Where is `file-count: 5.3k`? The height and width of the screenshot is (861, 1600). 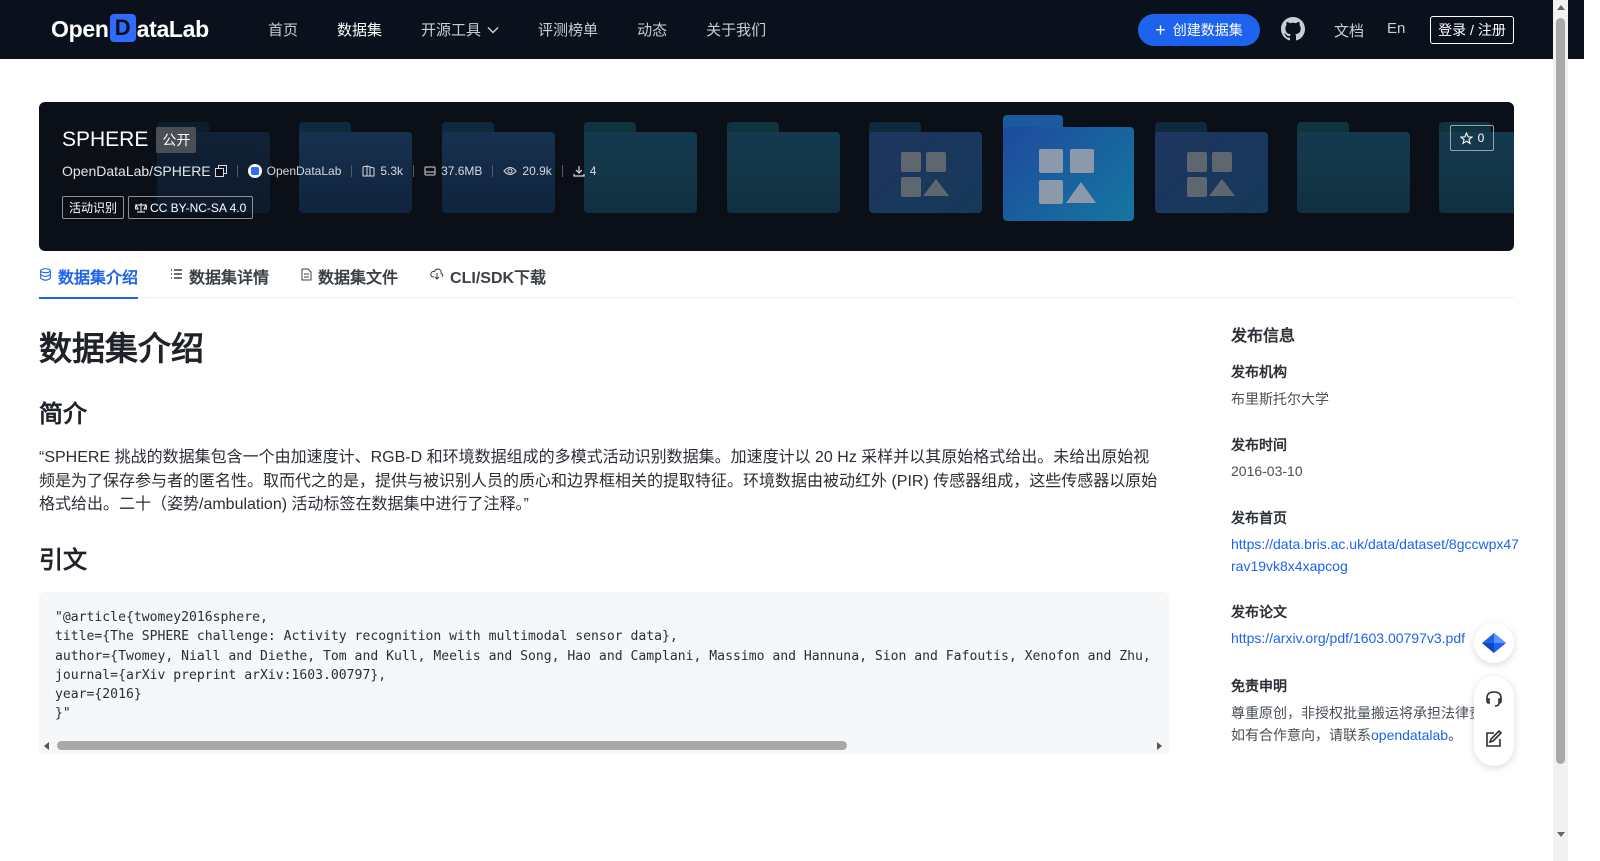 file-count: 5.3k is located at coordinates (382, 171).